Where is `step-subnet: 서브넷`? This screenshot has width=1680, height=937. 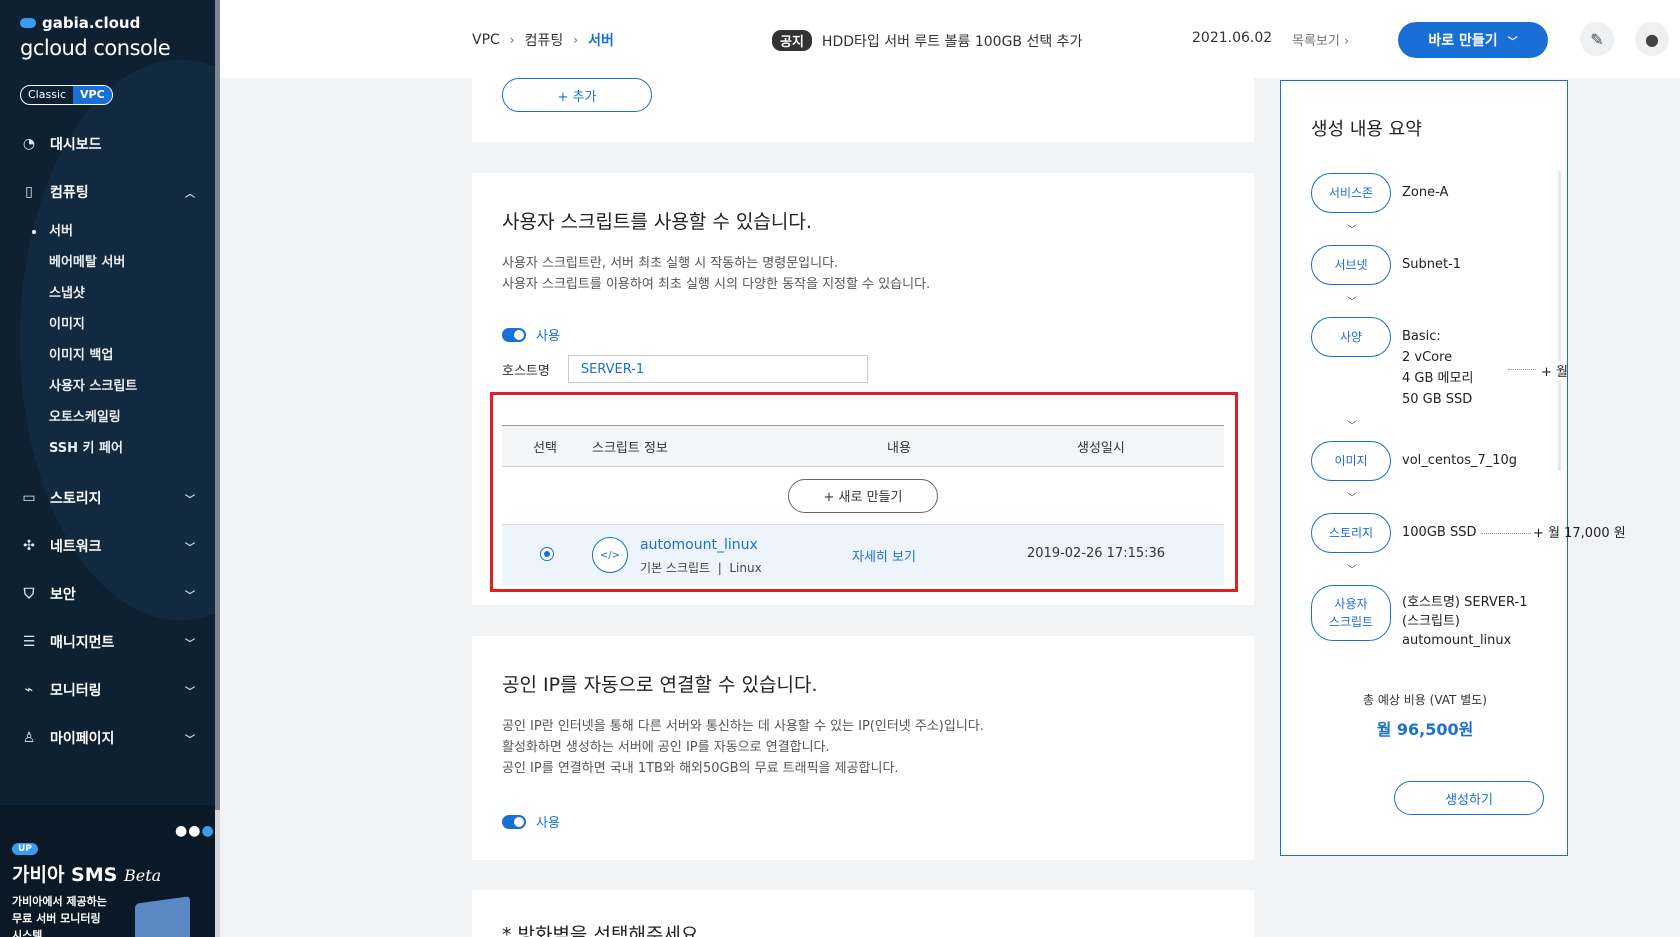
step-subnet: 서브넷 is located at coordinates (1351, 265).